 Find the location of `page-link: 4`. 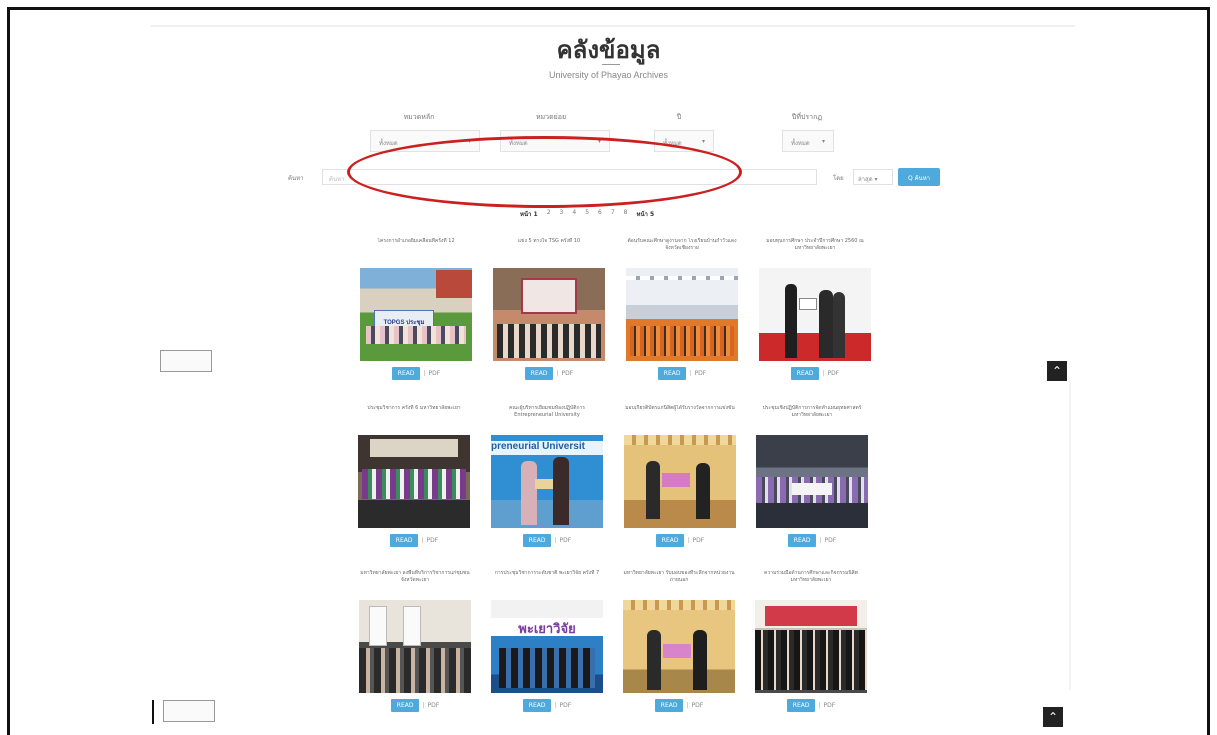

page-link: 4 is located at coordinates (574, 214).